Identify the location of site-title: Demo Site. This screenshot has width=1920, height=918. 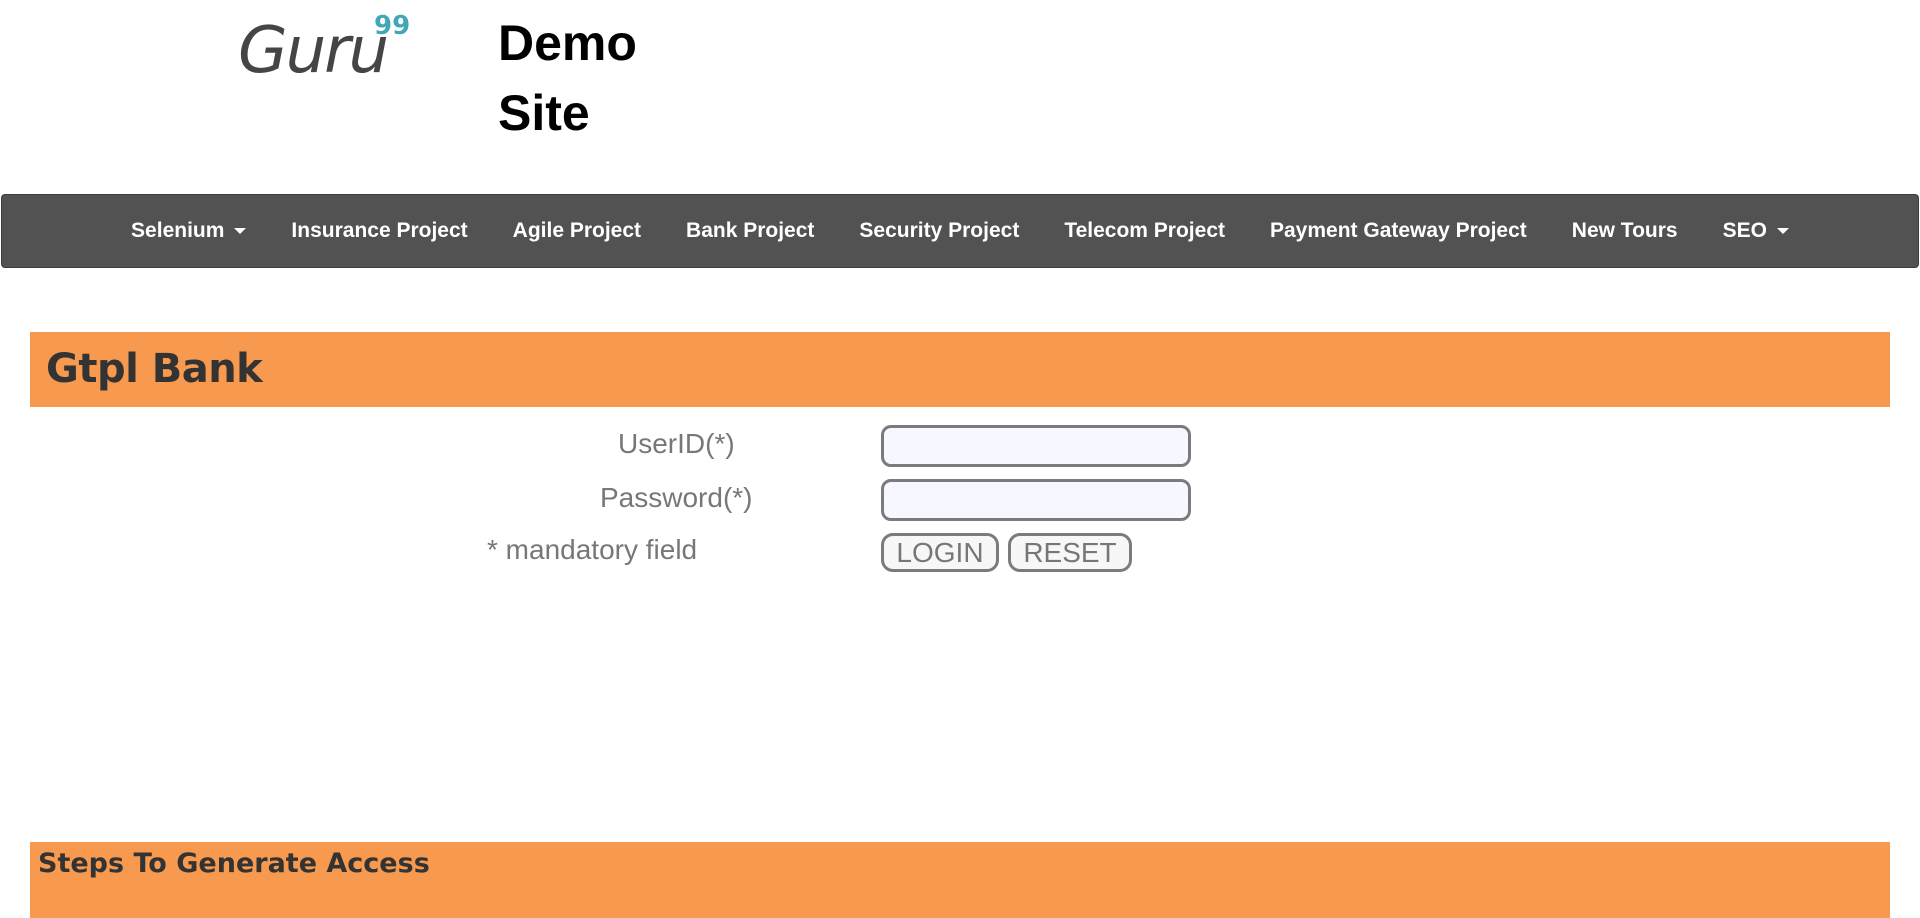
(567, 78).